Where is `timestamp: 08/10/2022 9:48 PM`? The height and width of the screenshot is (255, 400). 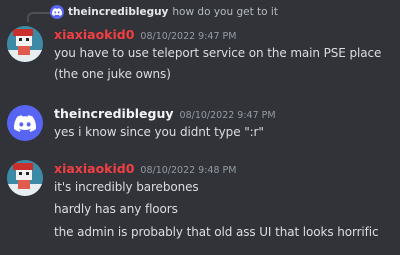
timestamp: 08/10/2022 9:48 PM is located at coordinates (188, 170).